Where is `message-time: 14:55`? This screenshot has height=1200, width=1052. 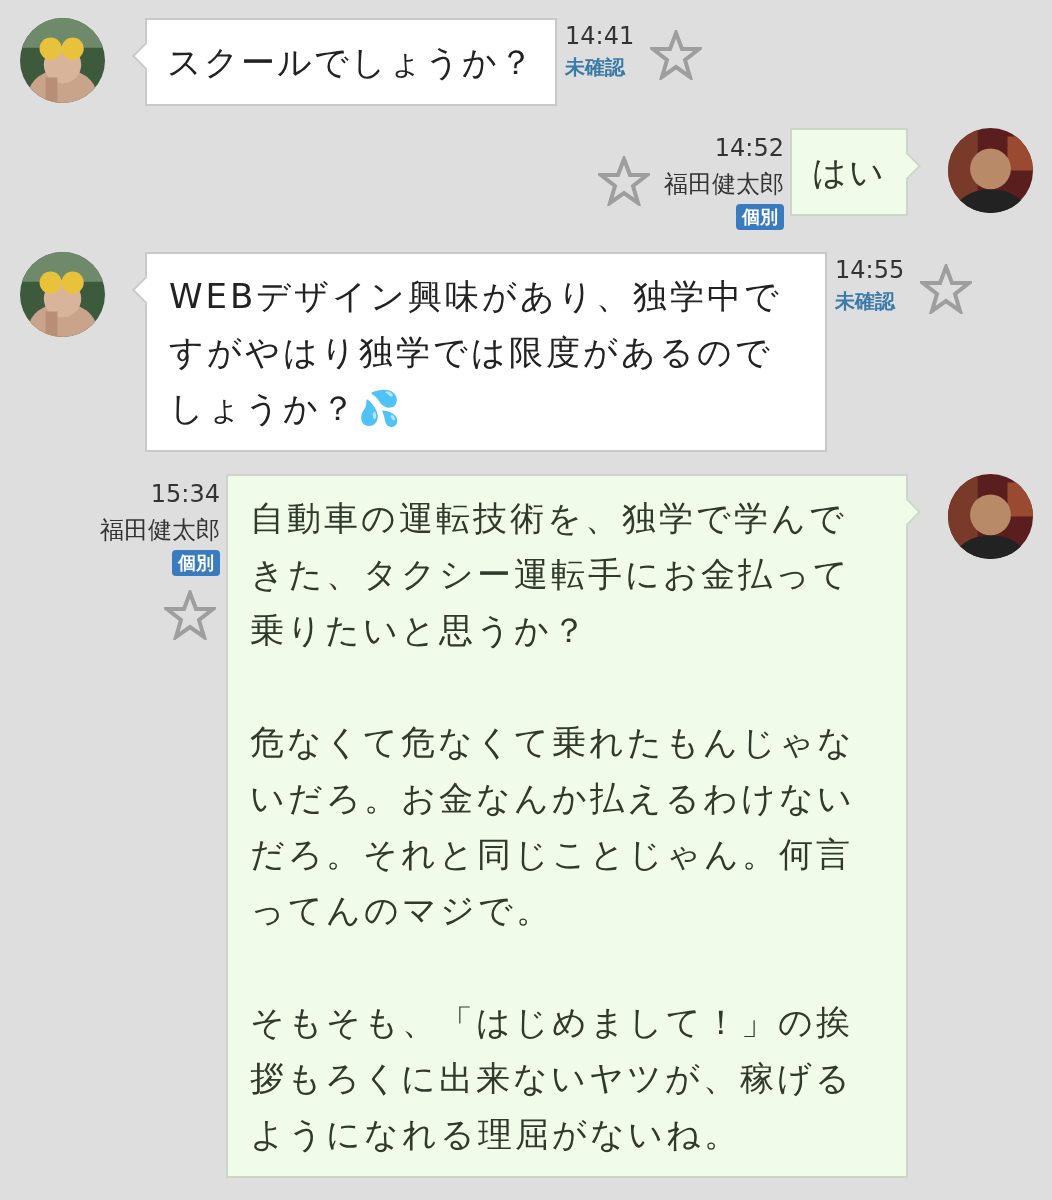 message-time: 14:55 is located at coordinates (870, 270).